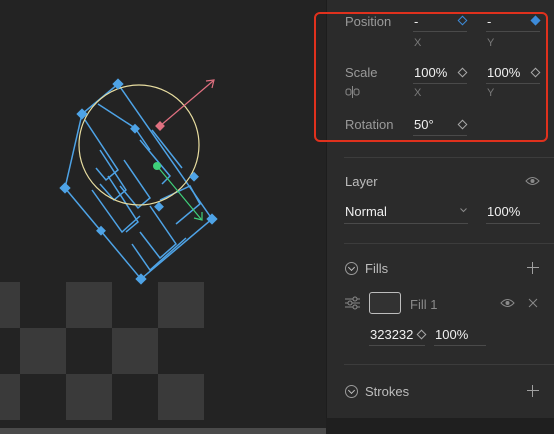 Image resolution: width=554 pixels, height=434 pixels. What do you see at coordinates (391, 334) in the screenshot?
I see `fill-hex-input: 323232` at bounding box center [391, 334].